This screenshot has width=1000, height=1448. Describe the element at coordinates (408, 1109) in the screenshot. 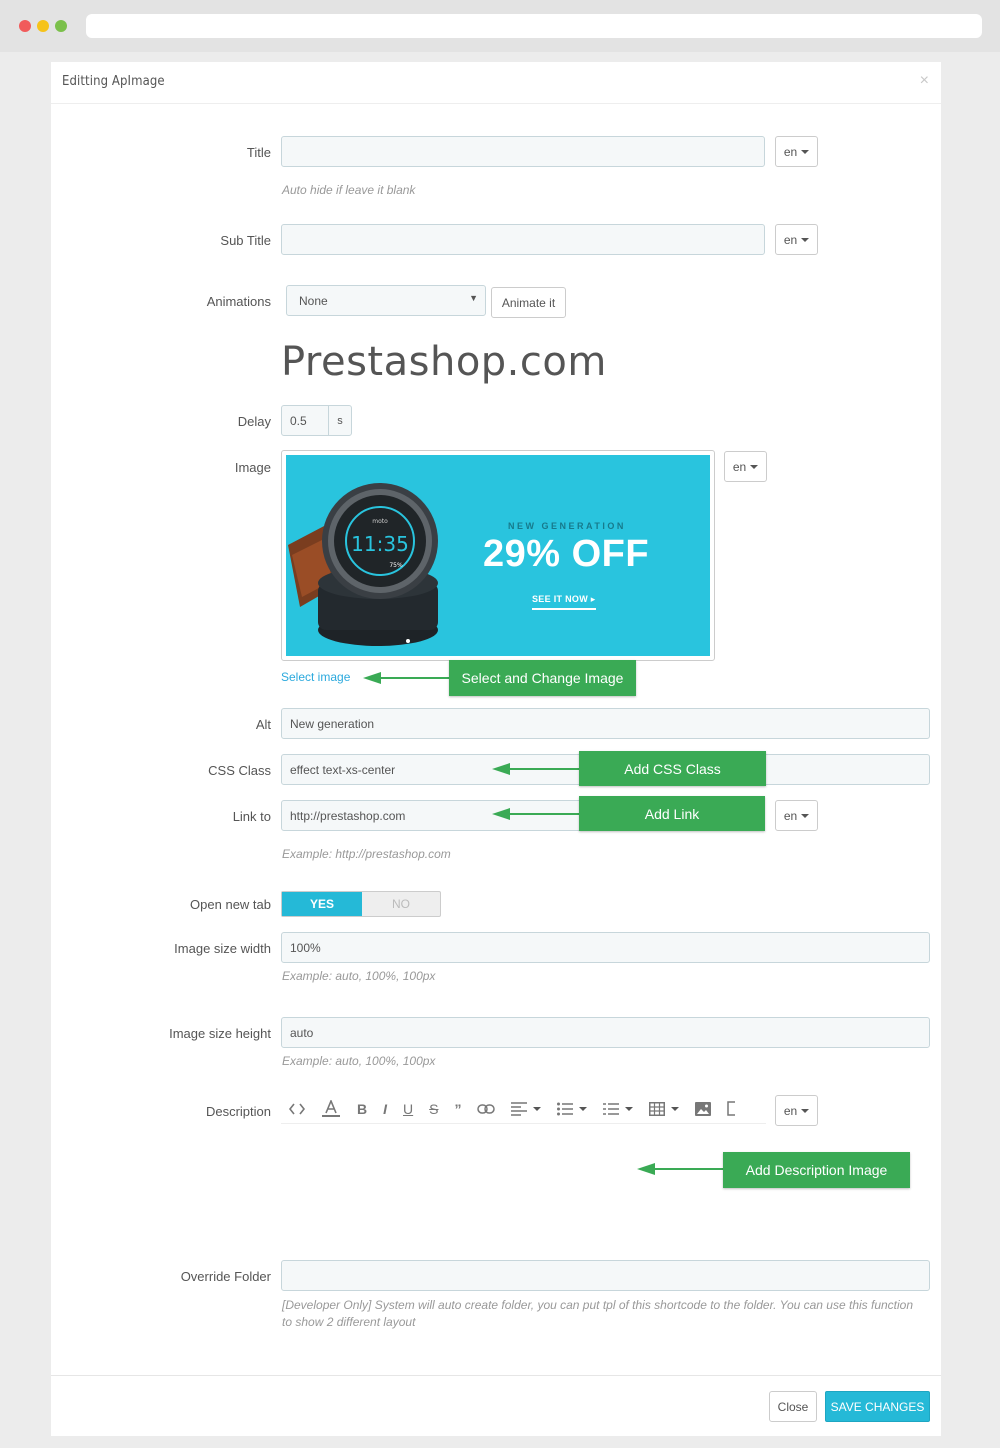

I see `underline-icon: U` at that location.